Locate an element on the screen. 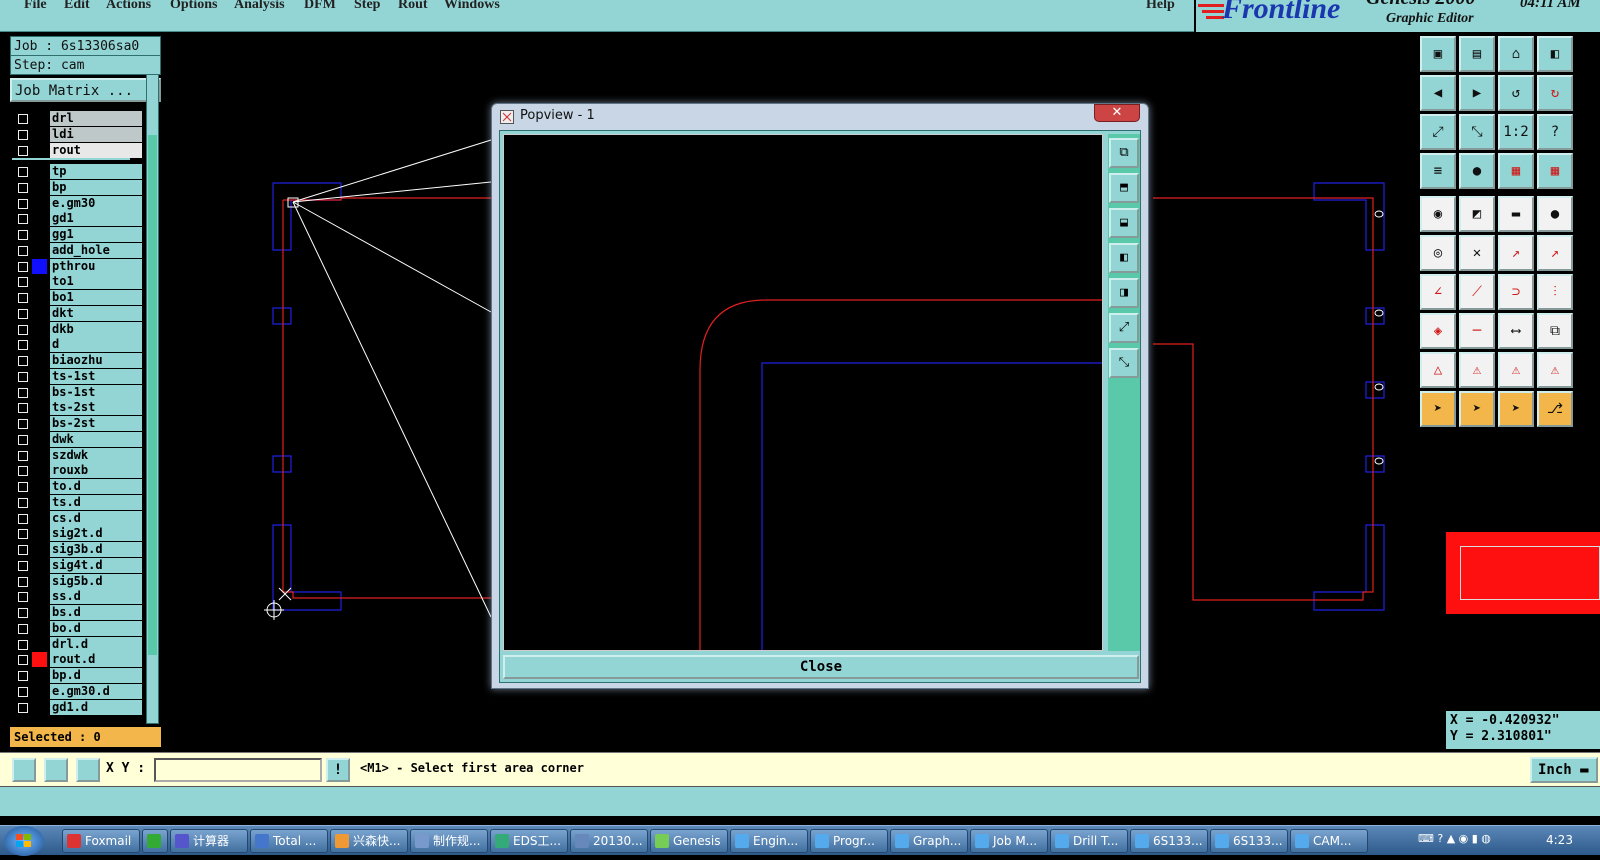  menu-dfm: DFM is located at coordinates (320, 6).